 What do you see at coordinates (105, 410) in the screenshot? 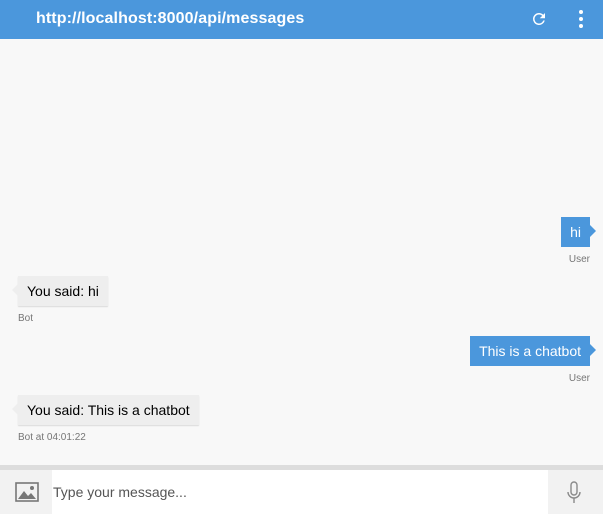
I see `bot-bubble: You said: This is a chatbot` at bounding box center [105, 410].